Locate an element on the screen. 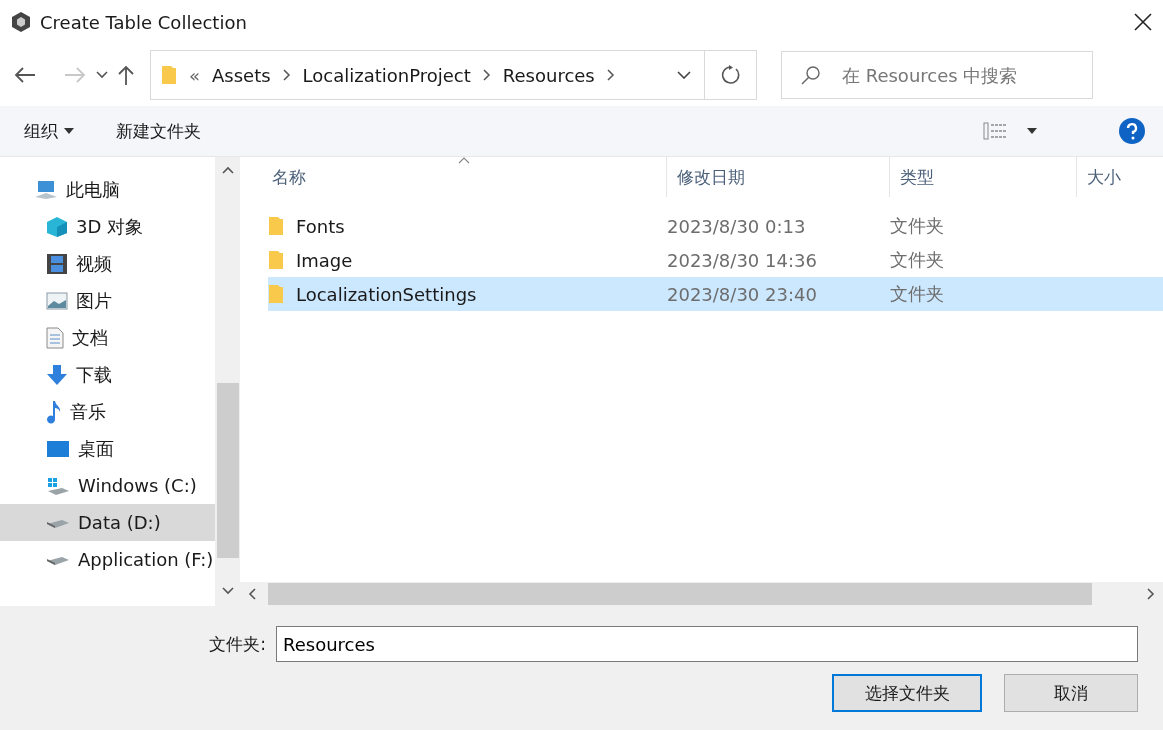 The width and height of the screenshot is (1163, 730). film-icon is located at coordinates (57, 263).